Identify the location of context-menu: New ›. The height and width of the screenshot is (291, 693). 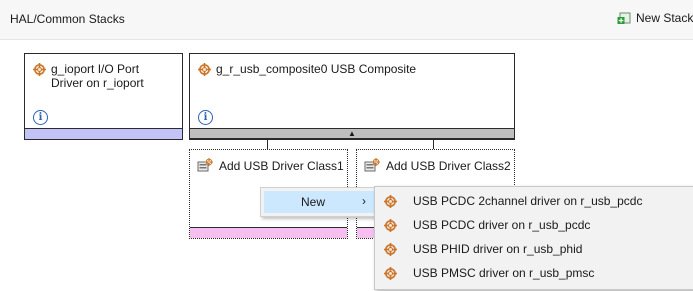
(319, 202).